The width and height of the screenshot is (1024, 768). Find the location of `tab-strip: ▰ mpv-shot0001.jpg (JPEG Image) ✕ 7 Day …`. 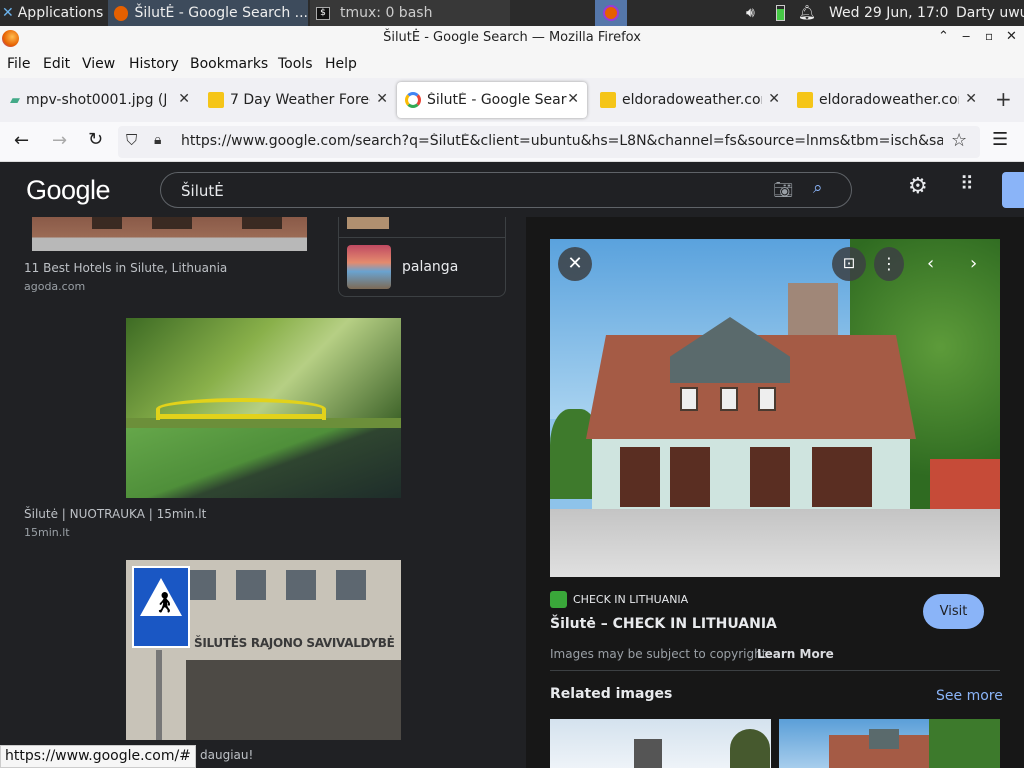

tab-strip: ▰ mpv-shot0001.jpg (JPEG Image) ✕ 7 Day … is located at coordinates (512, 100).